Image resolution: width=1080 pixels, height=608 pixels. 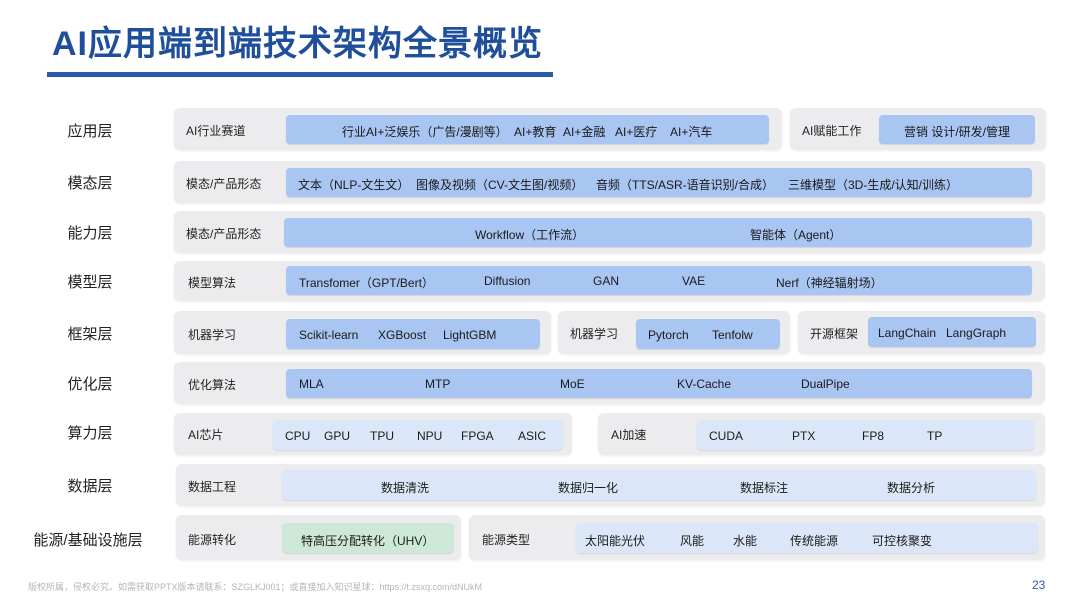 What do you see at coordinates (532, 436) in the screenshot?
I see `compute-item: ASIC` at bounding box center [532, 436].